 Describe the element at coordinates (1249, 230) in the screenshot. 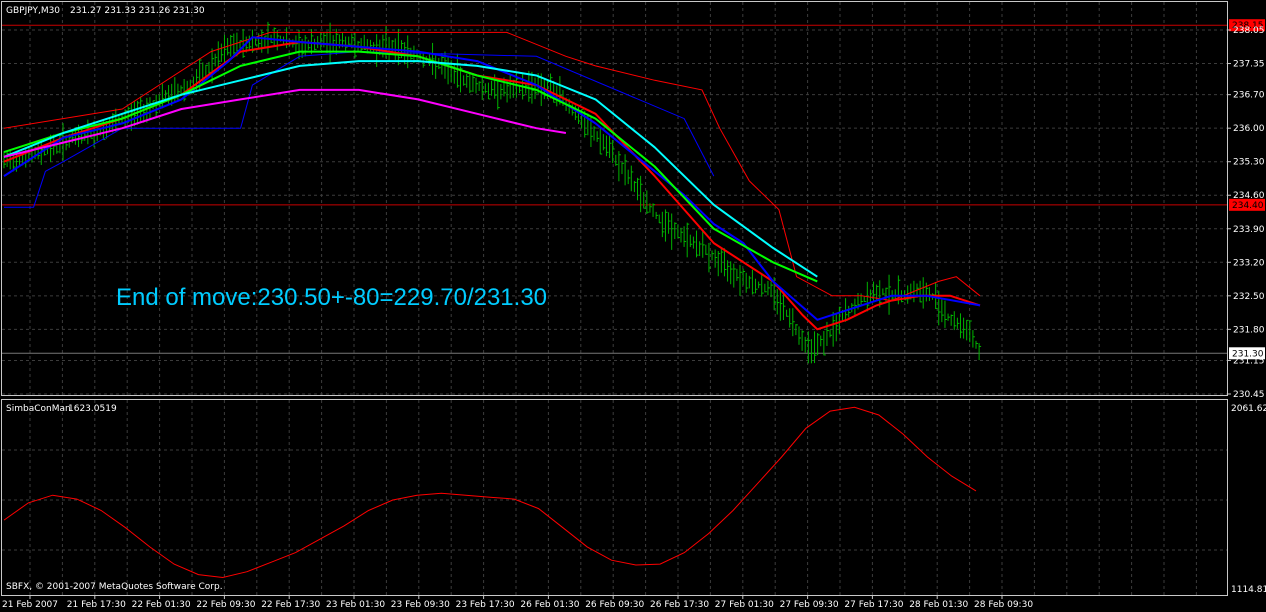

I see `y-tick-label: 233.90` at that location.